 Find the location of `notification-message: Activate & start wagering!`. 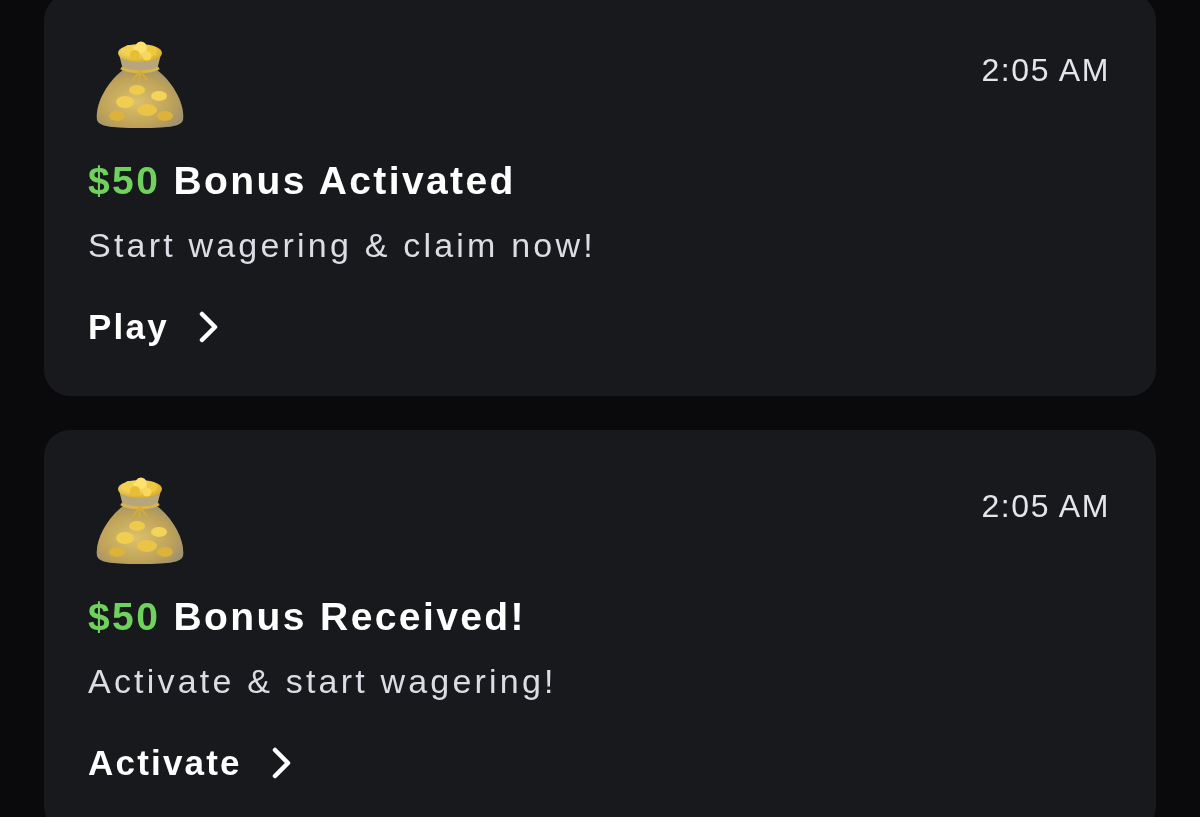

notification-message: Activate & start wagering! is located at coordinates (323, 681).